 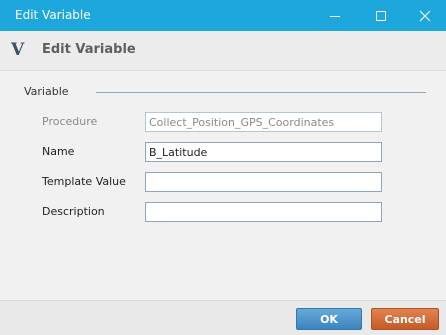 I want to click on dialog-footer: OK Cancel, so click(x=223, y=317).